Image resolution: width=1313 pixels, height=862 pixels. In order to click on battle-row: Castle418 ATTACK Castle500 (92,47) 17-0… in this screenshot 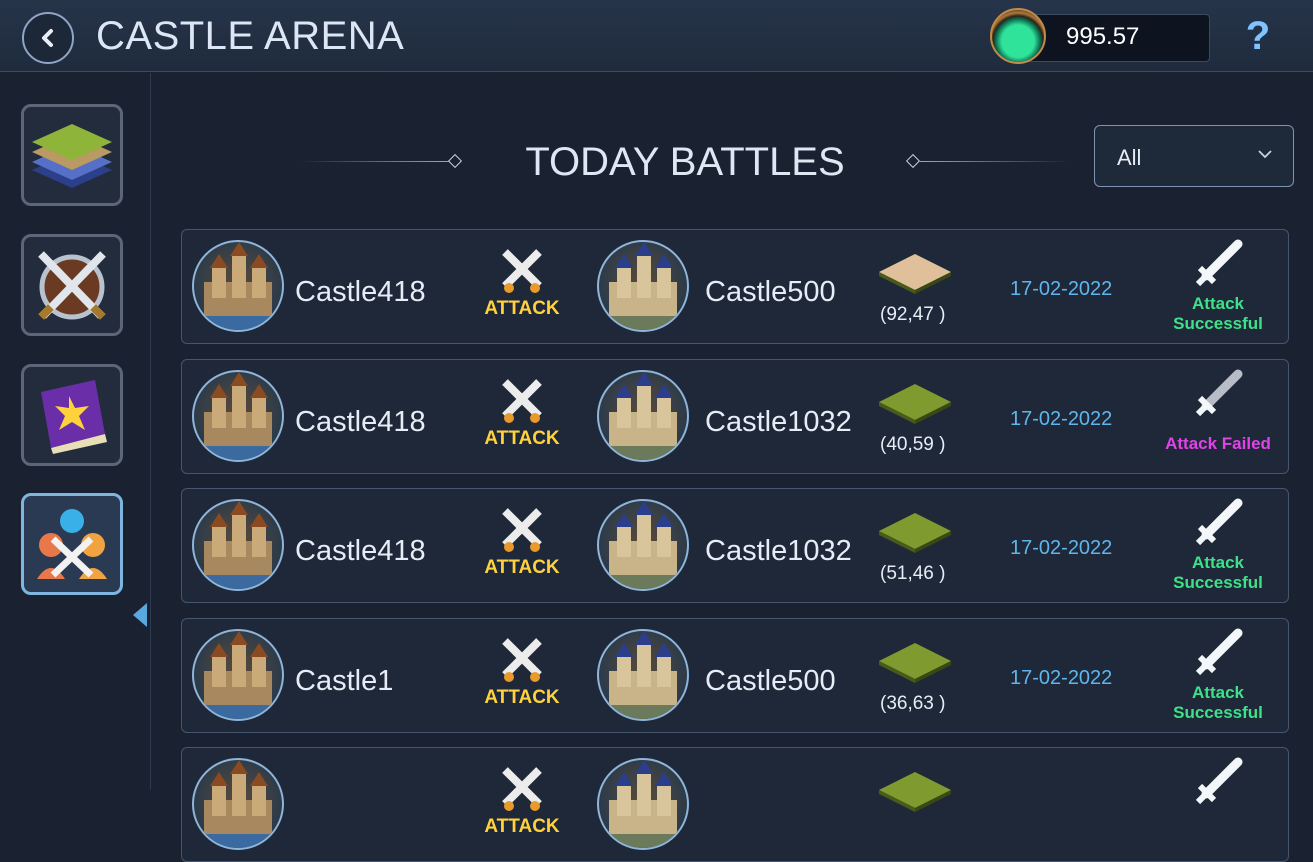, I will do `click(735, 286)`.